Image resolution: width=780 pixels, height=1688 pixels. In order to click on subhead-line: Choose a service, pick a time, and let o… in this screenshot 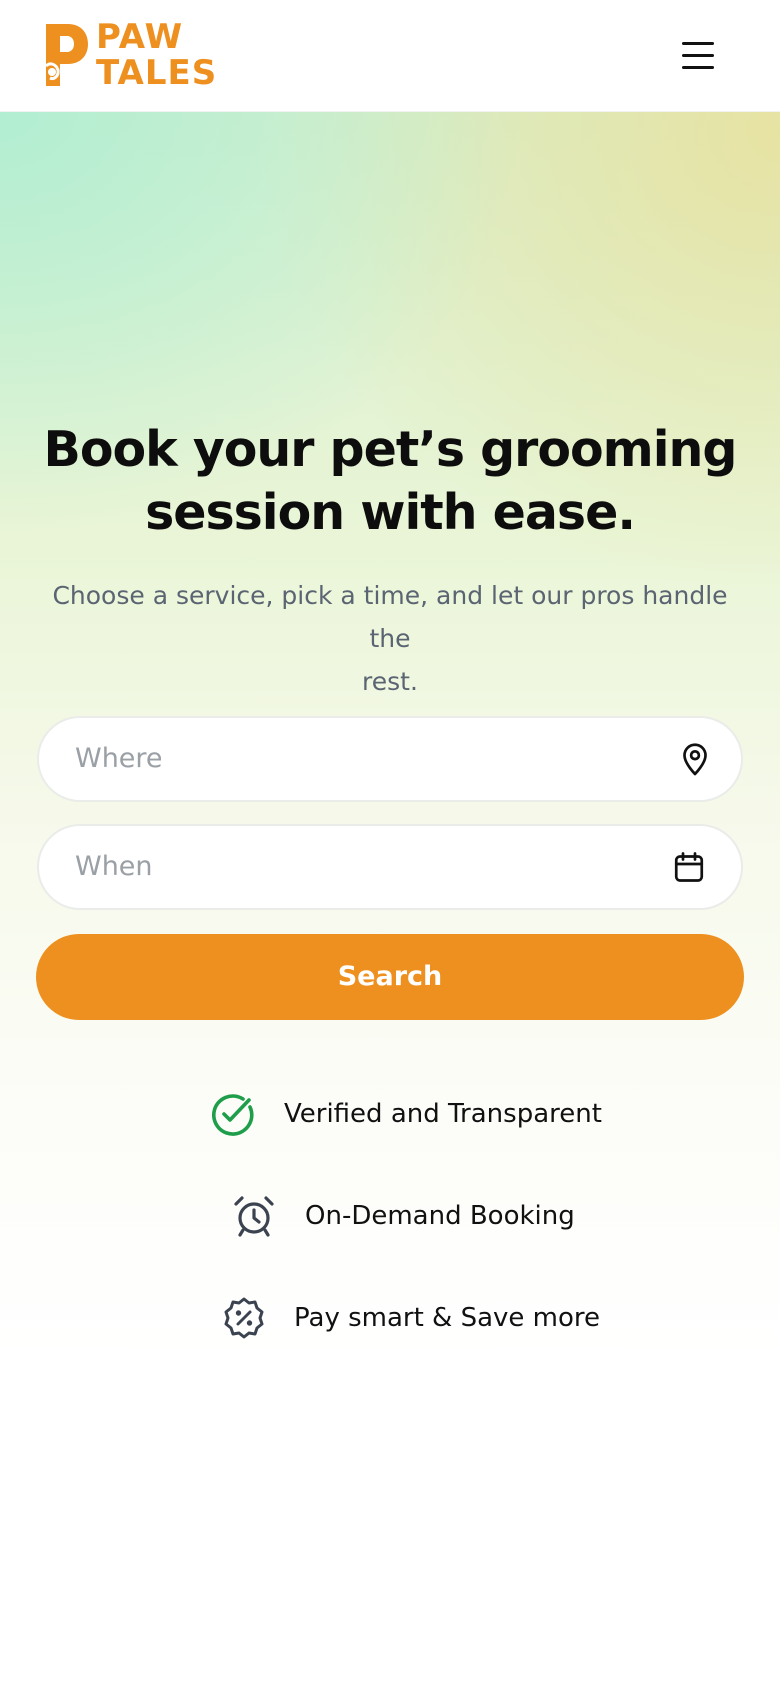, I will do `click(390, 617)`.